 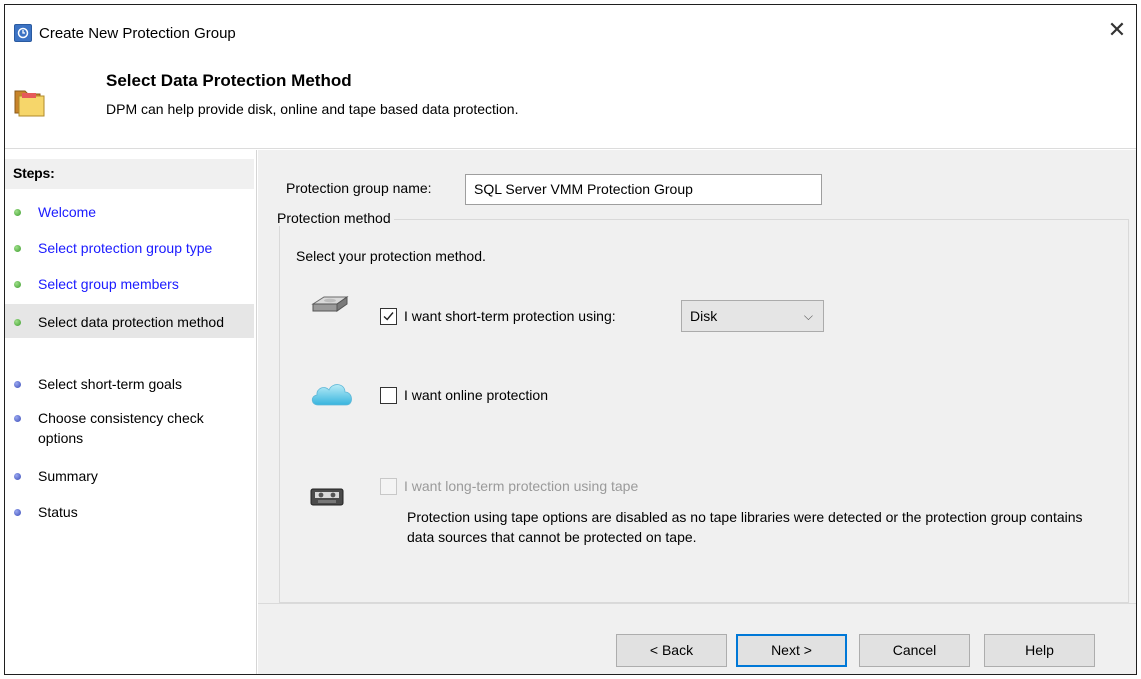 I want to click on help-button: Help, so click(x=1039, y=650).